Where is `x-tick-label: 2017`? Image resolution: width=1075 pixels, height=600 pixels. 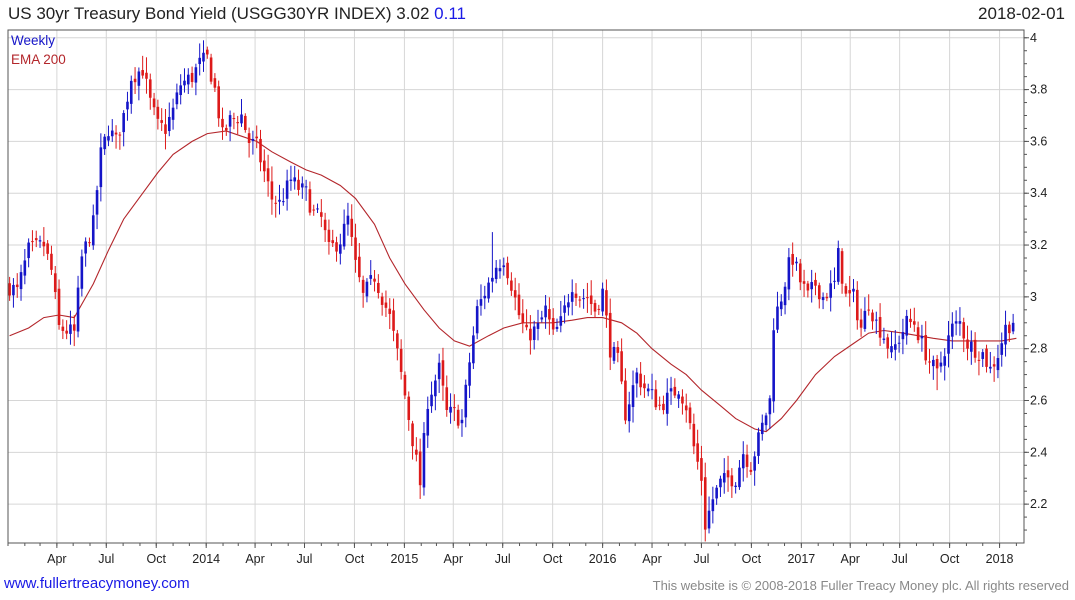 x-tick-label: 2017 is located at coordinates (801, 559).